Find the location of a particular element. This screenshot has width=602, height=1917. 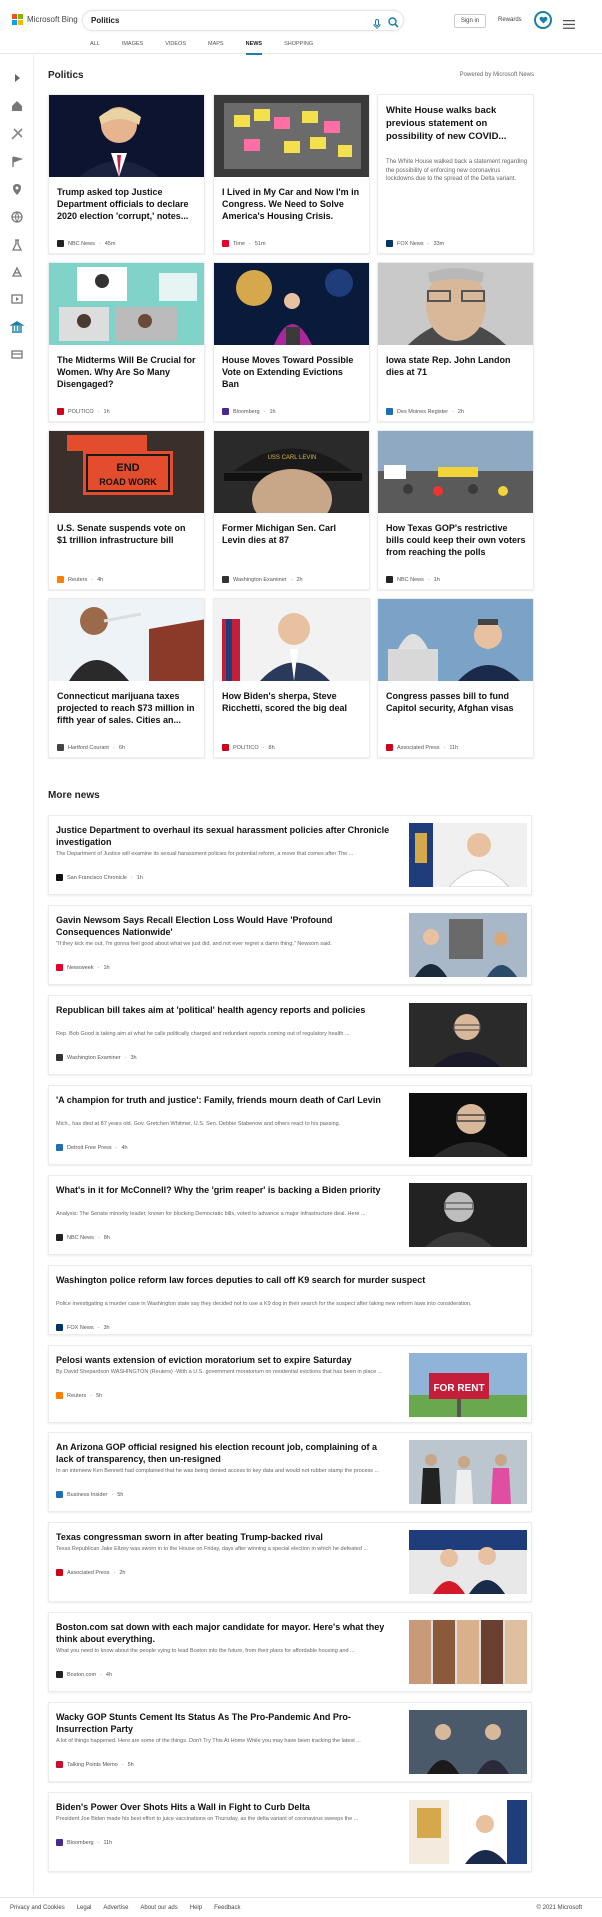

flag-icon is located at coordinates (17, 162).